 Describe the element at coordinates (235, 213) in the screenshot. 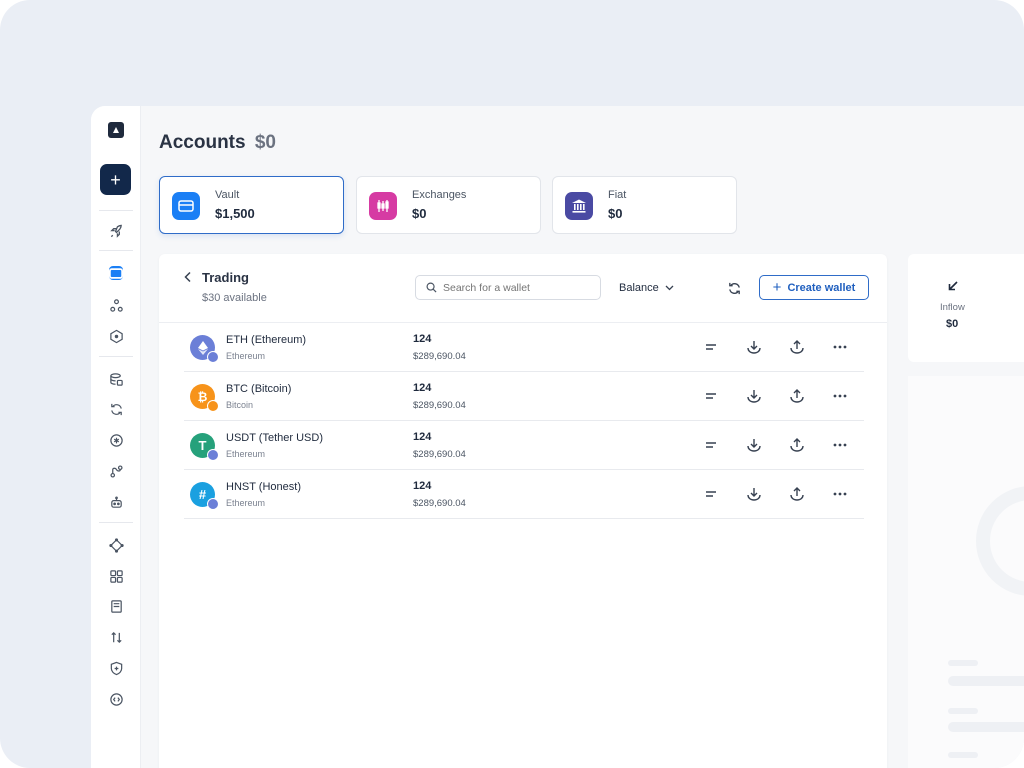

I see `card-value: $1,500` at that location.